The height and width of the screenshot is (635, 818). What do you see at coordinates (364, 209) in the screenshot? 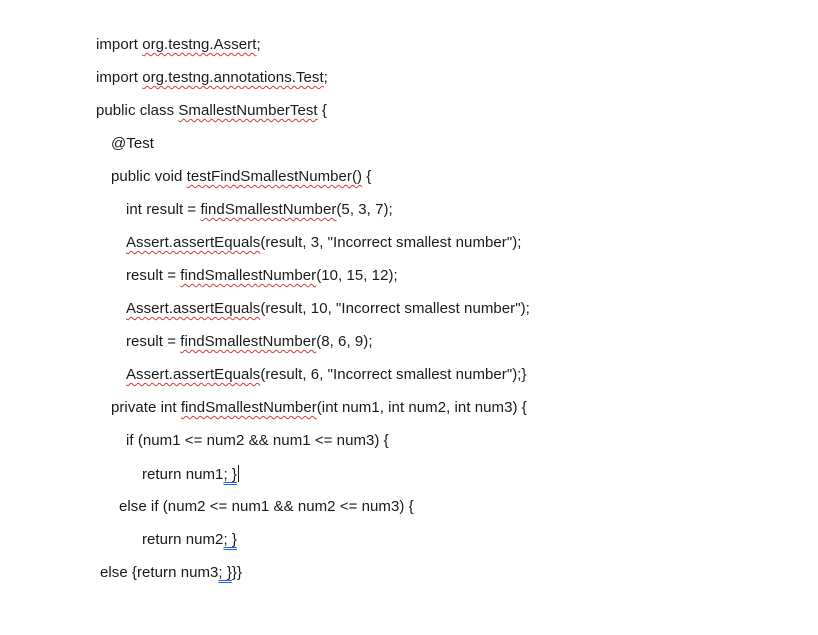
I see `code-text: (5, 3, 7);` at bounding box center [364, 209].